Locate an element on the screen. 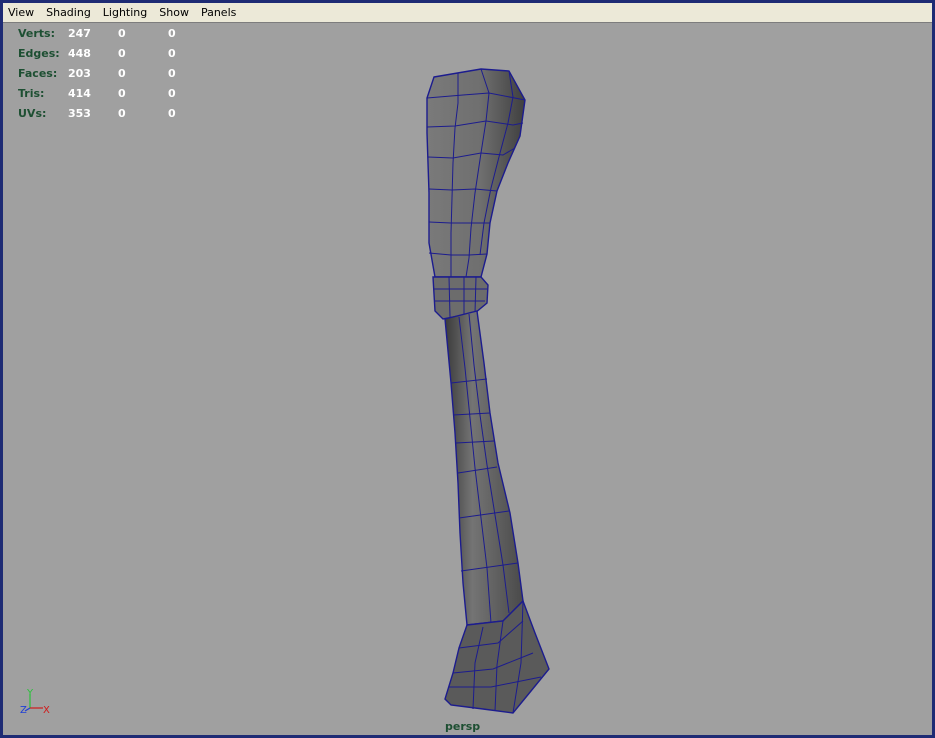  hud-value: 448 is located at coordinates (79, 53).